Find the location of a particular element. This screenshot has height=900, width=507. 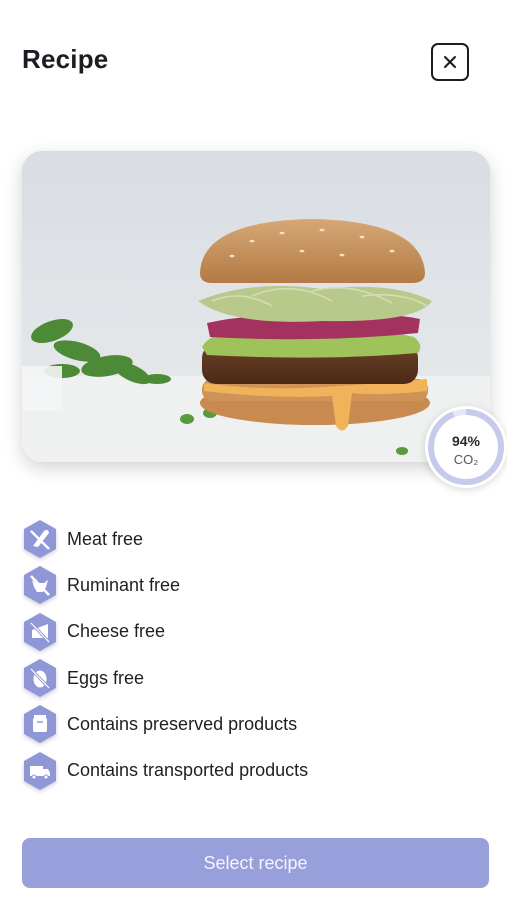

close-icon is located at coordinates (450, 62).